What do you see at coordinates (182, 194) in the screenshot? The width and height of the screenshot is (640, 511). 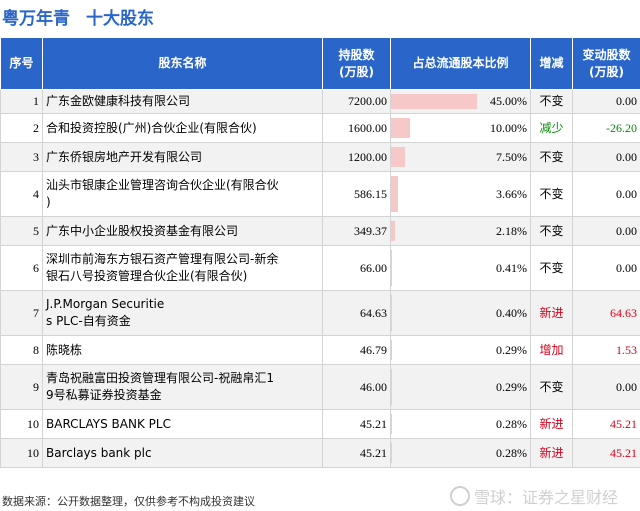 I see `holder-name-cell: 汕头市银康企业管理咨询合伙企业(有限合伙)` at bounding box center [182, 194].